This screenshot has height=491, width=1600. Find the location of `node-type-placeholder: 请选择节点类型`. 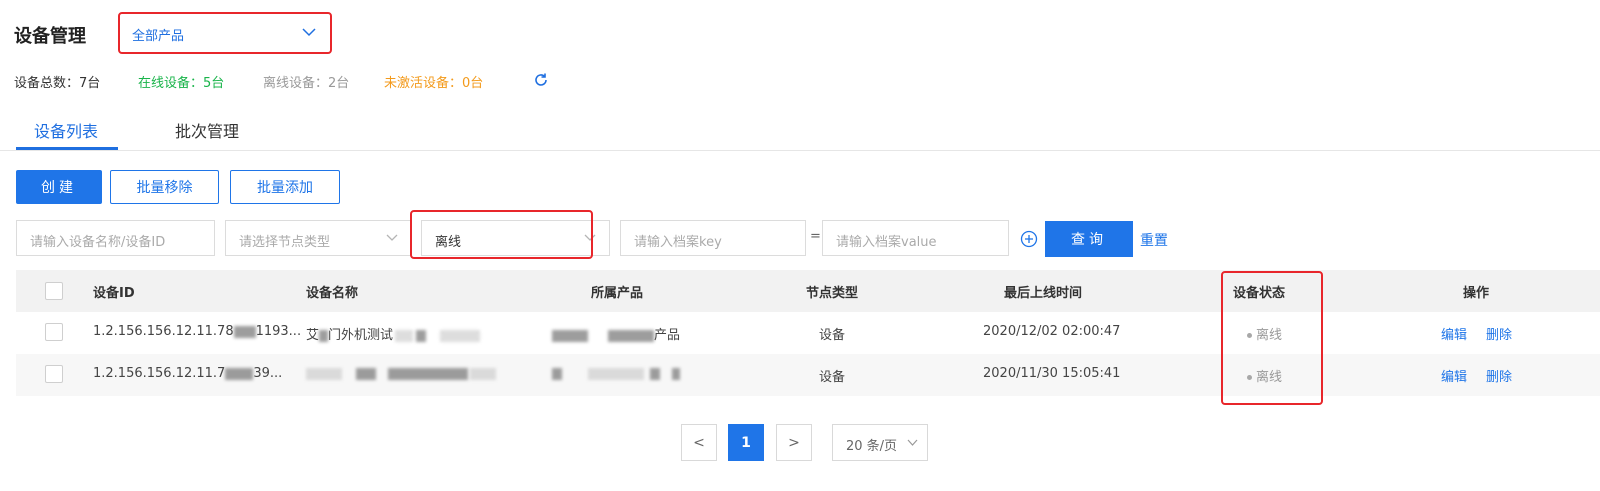

node-type-placeholder: 请选择节点类型 is located at coordinates (285, 242).